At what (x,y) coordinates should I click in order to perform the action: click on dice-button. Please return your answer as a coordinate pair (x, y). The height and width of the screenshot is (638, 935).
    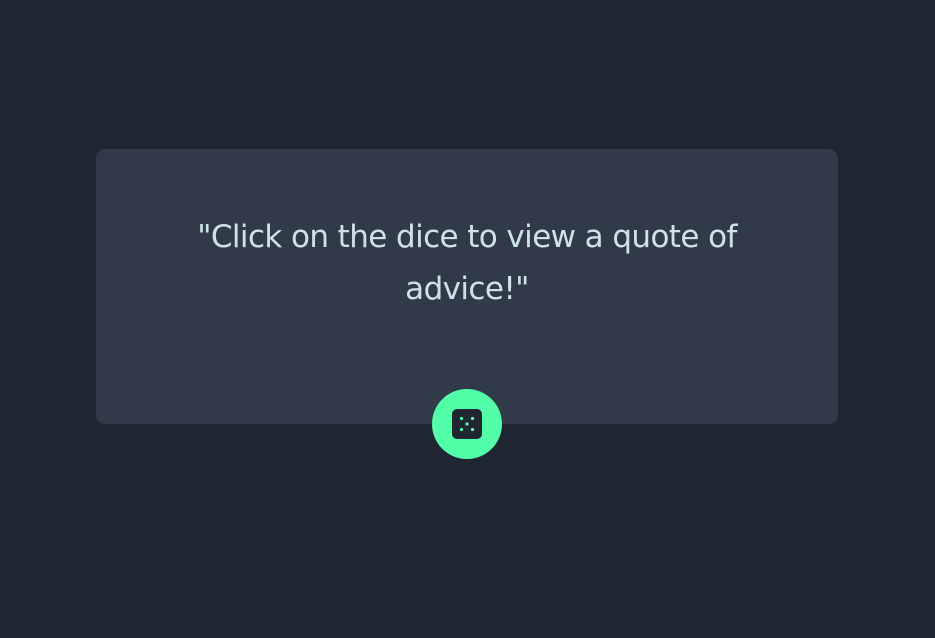
    Looking at the image, I should click on (467, 424).